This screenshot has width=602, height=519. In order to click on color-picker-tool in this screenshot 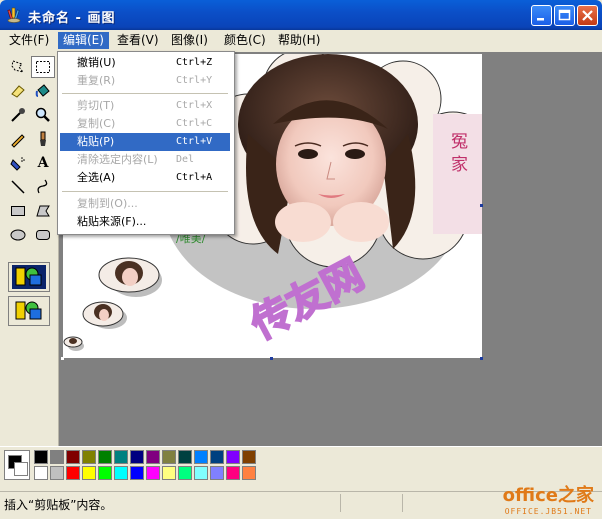, I will do `click(18, 115)`.